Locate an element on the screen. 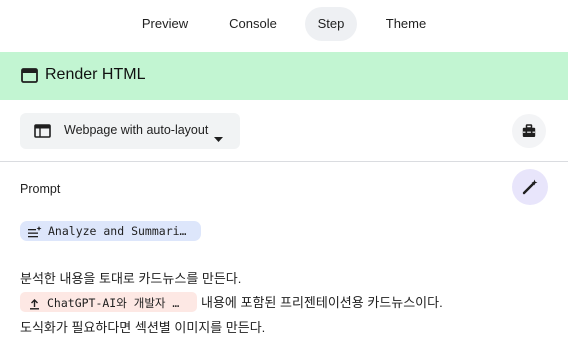 The image size is (568, 360). prompt-label: Prompt is located at coordinates (40, 189).